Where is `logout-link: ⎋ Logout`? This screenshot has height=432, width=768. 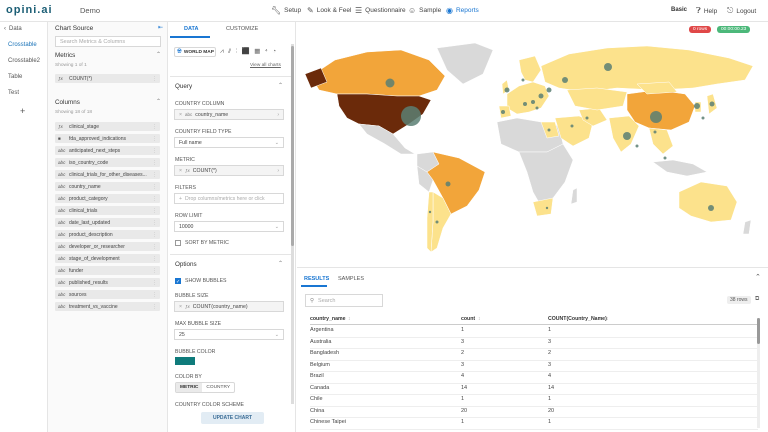 logout-link: ⎋ Logout is located at coordinates (741, 11).